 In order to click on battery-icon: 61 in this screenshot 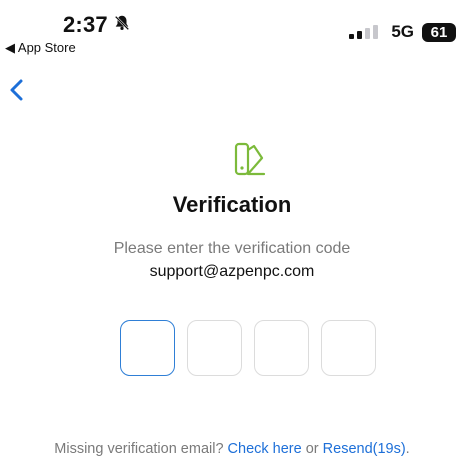, I will do `click(439, 32)`.